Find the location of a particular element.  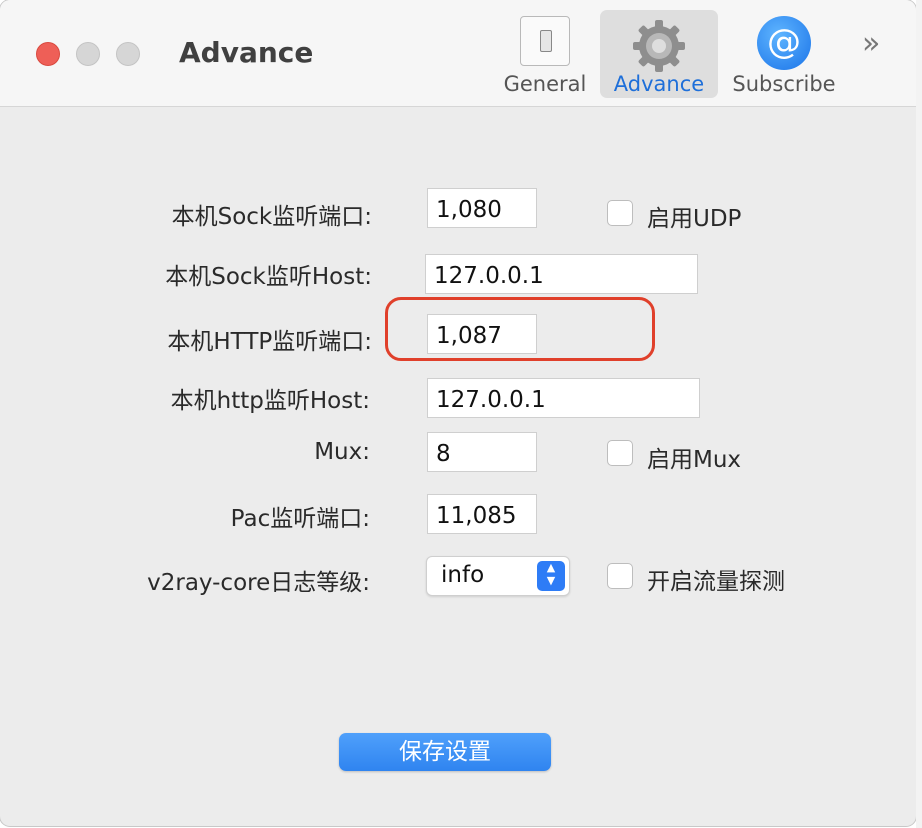

tab-general: General is located at coordinates (545, 54).